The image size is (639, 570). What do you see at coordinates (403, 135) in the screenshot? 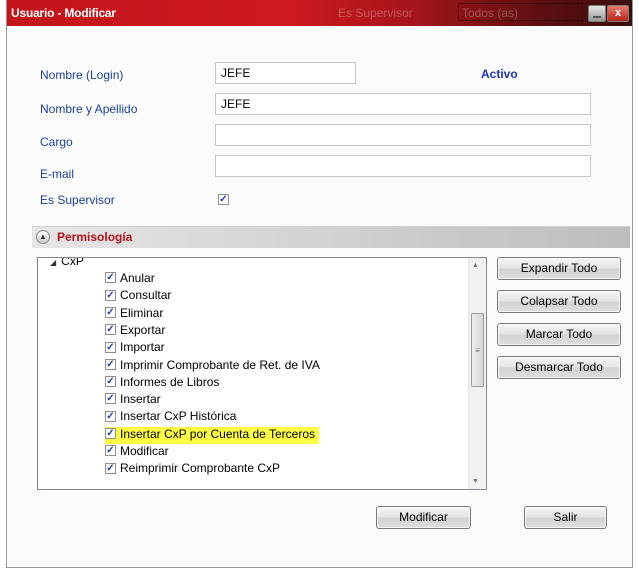
I see `cargo-input` at bounding box center [403, 135].